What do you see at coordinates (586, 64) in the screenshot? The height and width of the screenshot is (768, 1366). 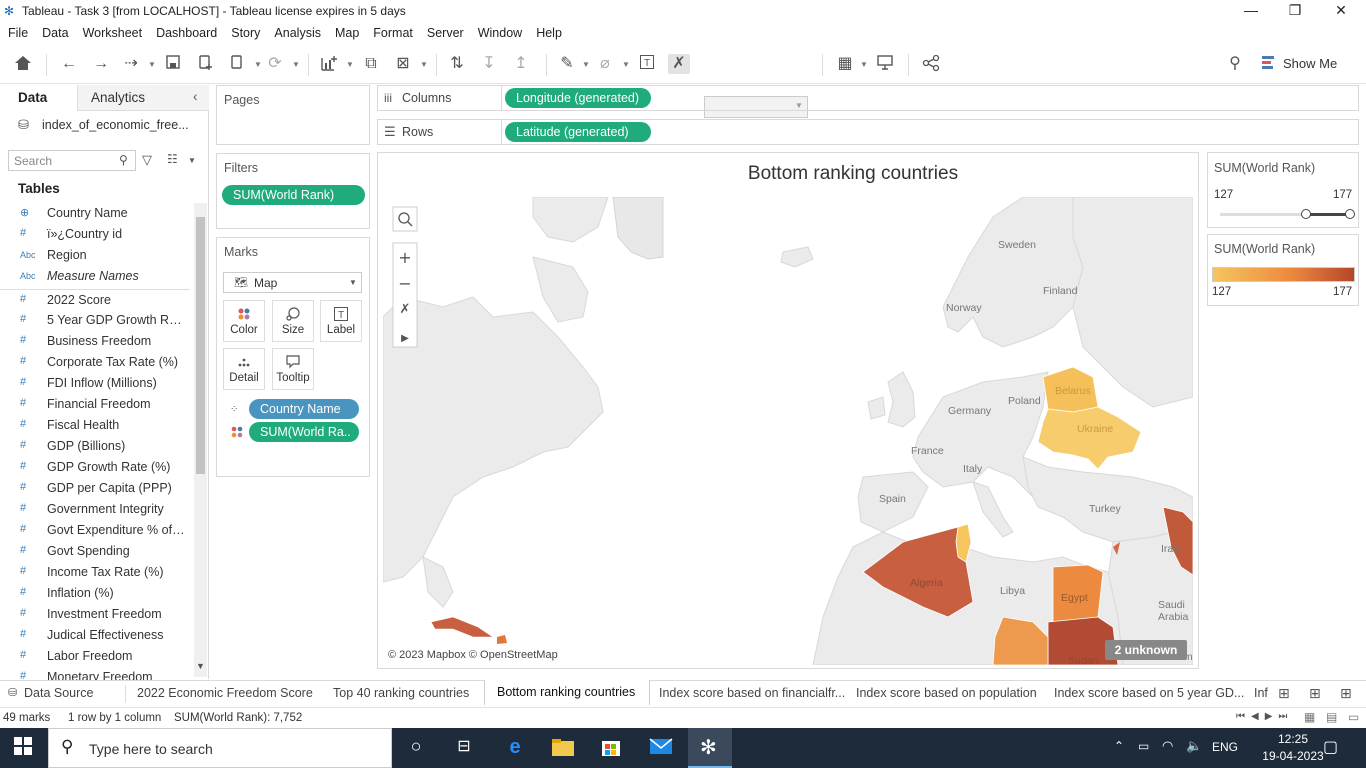 I see `highlight-dropdown-icon: ▼` at bounding box center [586, 64].